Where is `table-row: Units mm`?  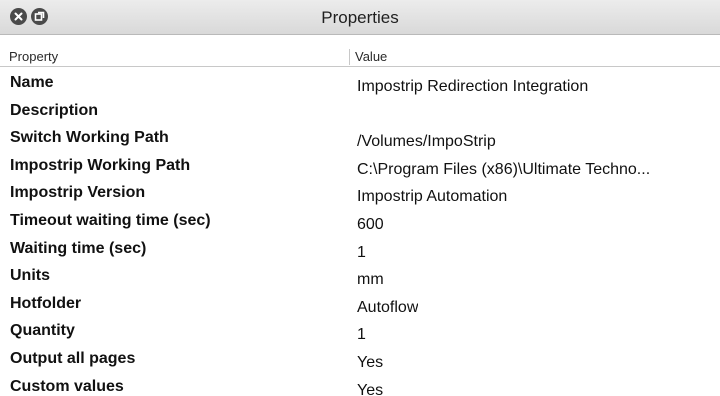 table-row: Units mm is located at coordinates (360, 274).